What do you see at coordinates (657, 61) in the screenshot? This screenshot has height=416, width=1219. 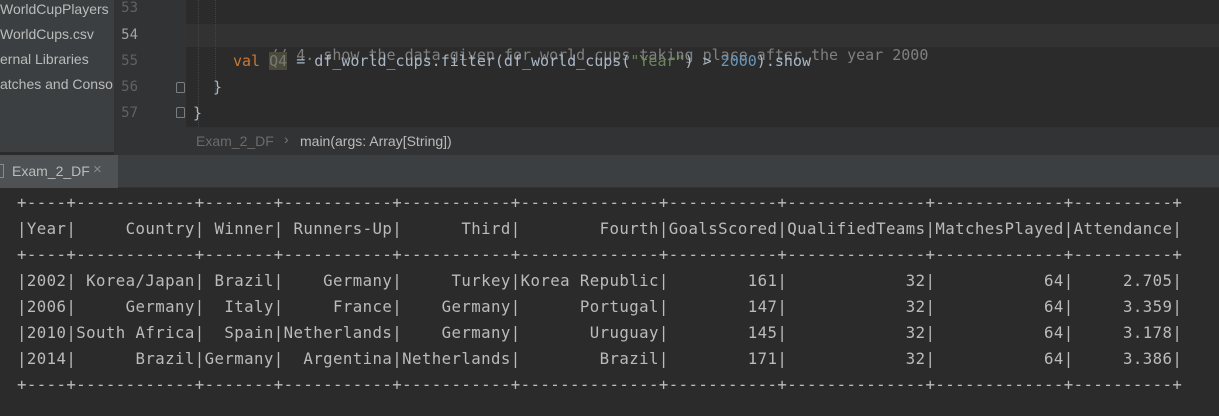 I see `string-literal: "Year"` at bounding box center [657, 61].